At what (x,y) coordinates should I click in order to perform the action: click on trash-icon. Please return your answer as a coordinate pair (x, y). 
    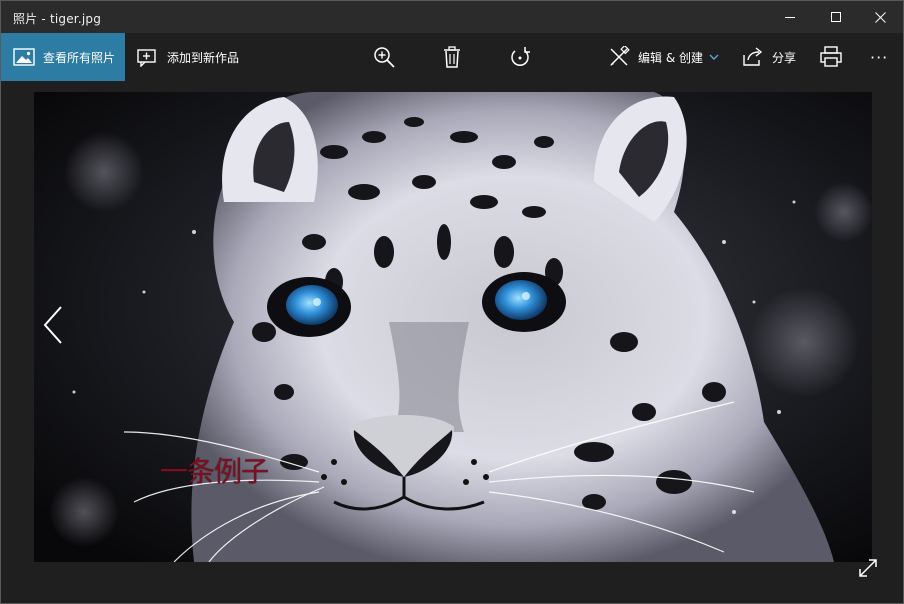
    Looking at the image, I should click on (452, 57).